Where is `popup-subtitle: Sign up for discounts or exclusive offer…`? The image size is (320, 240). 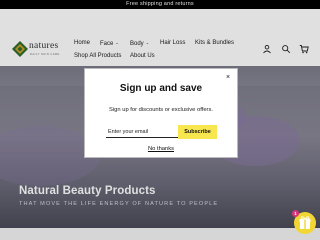
popup-subtitle: Sign up for discounts or exclusive offer… is located at coordinates (161, 110).